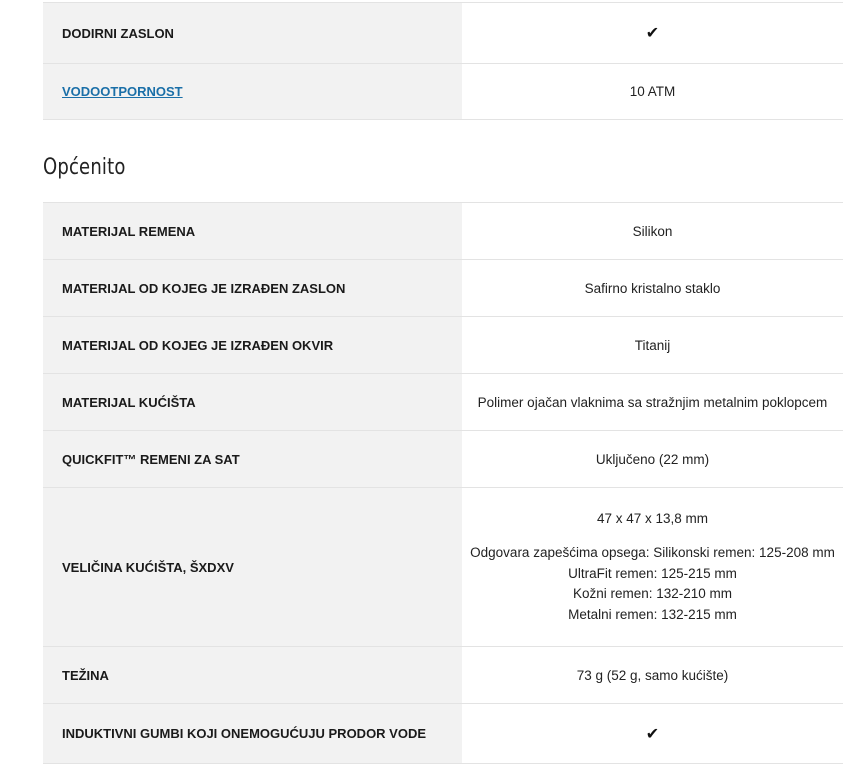 The image size is (860, 765). What do you see at coordinates (652, 675) in the screenshot?
I see `spec-value: 73 g (52 g, samo kućište)` at bounding box center [652, 675].